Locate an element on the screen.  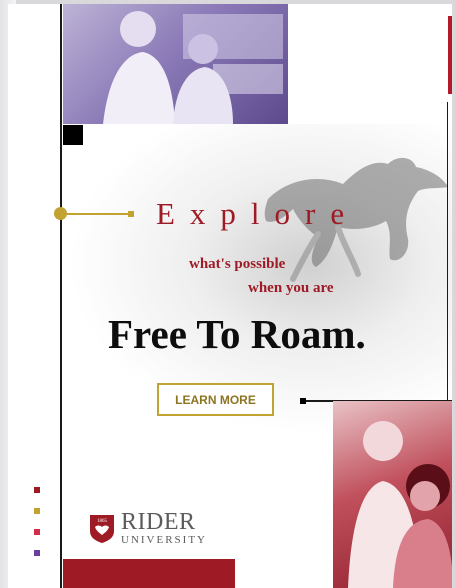
students-in-lab-photo is located at coordinates (175, 64).